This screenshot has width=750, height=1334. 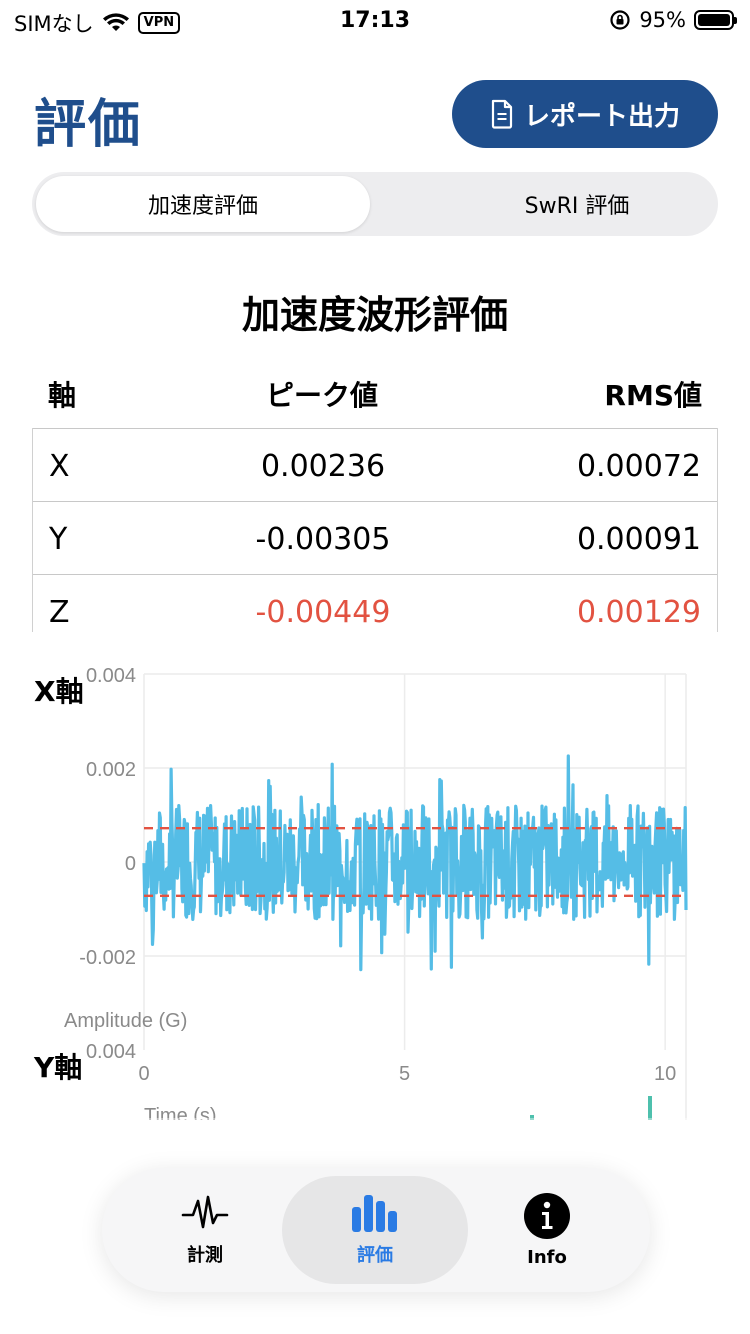 I want to click on tab-bar: 計測 評価 Info, so click(x=376, y=1230).